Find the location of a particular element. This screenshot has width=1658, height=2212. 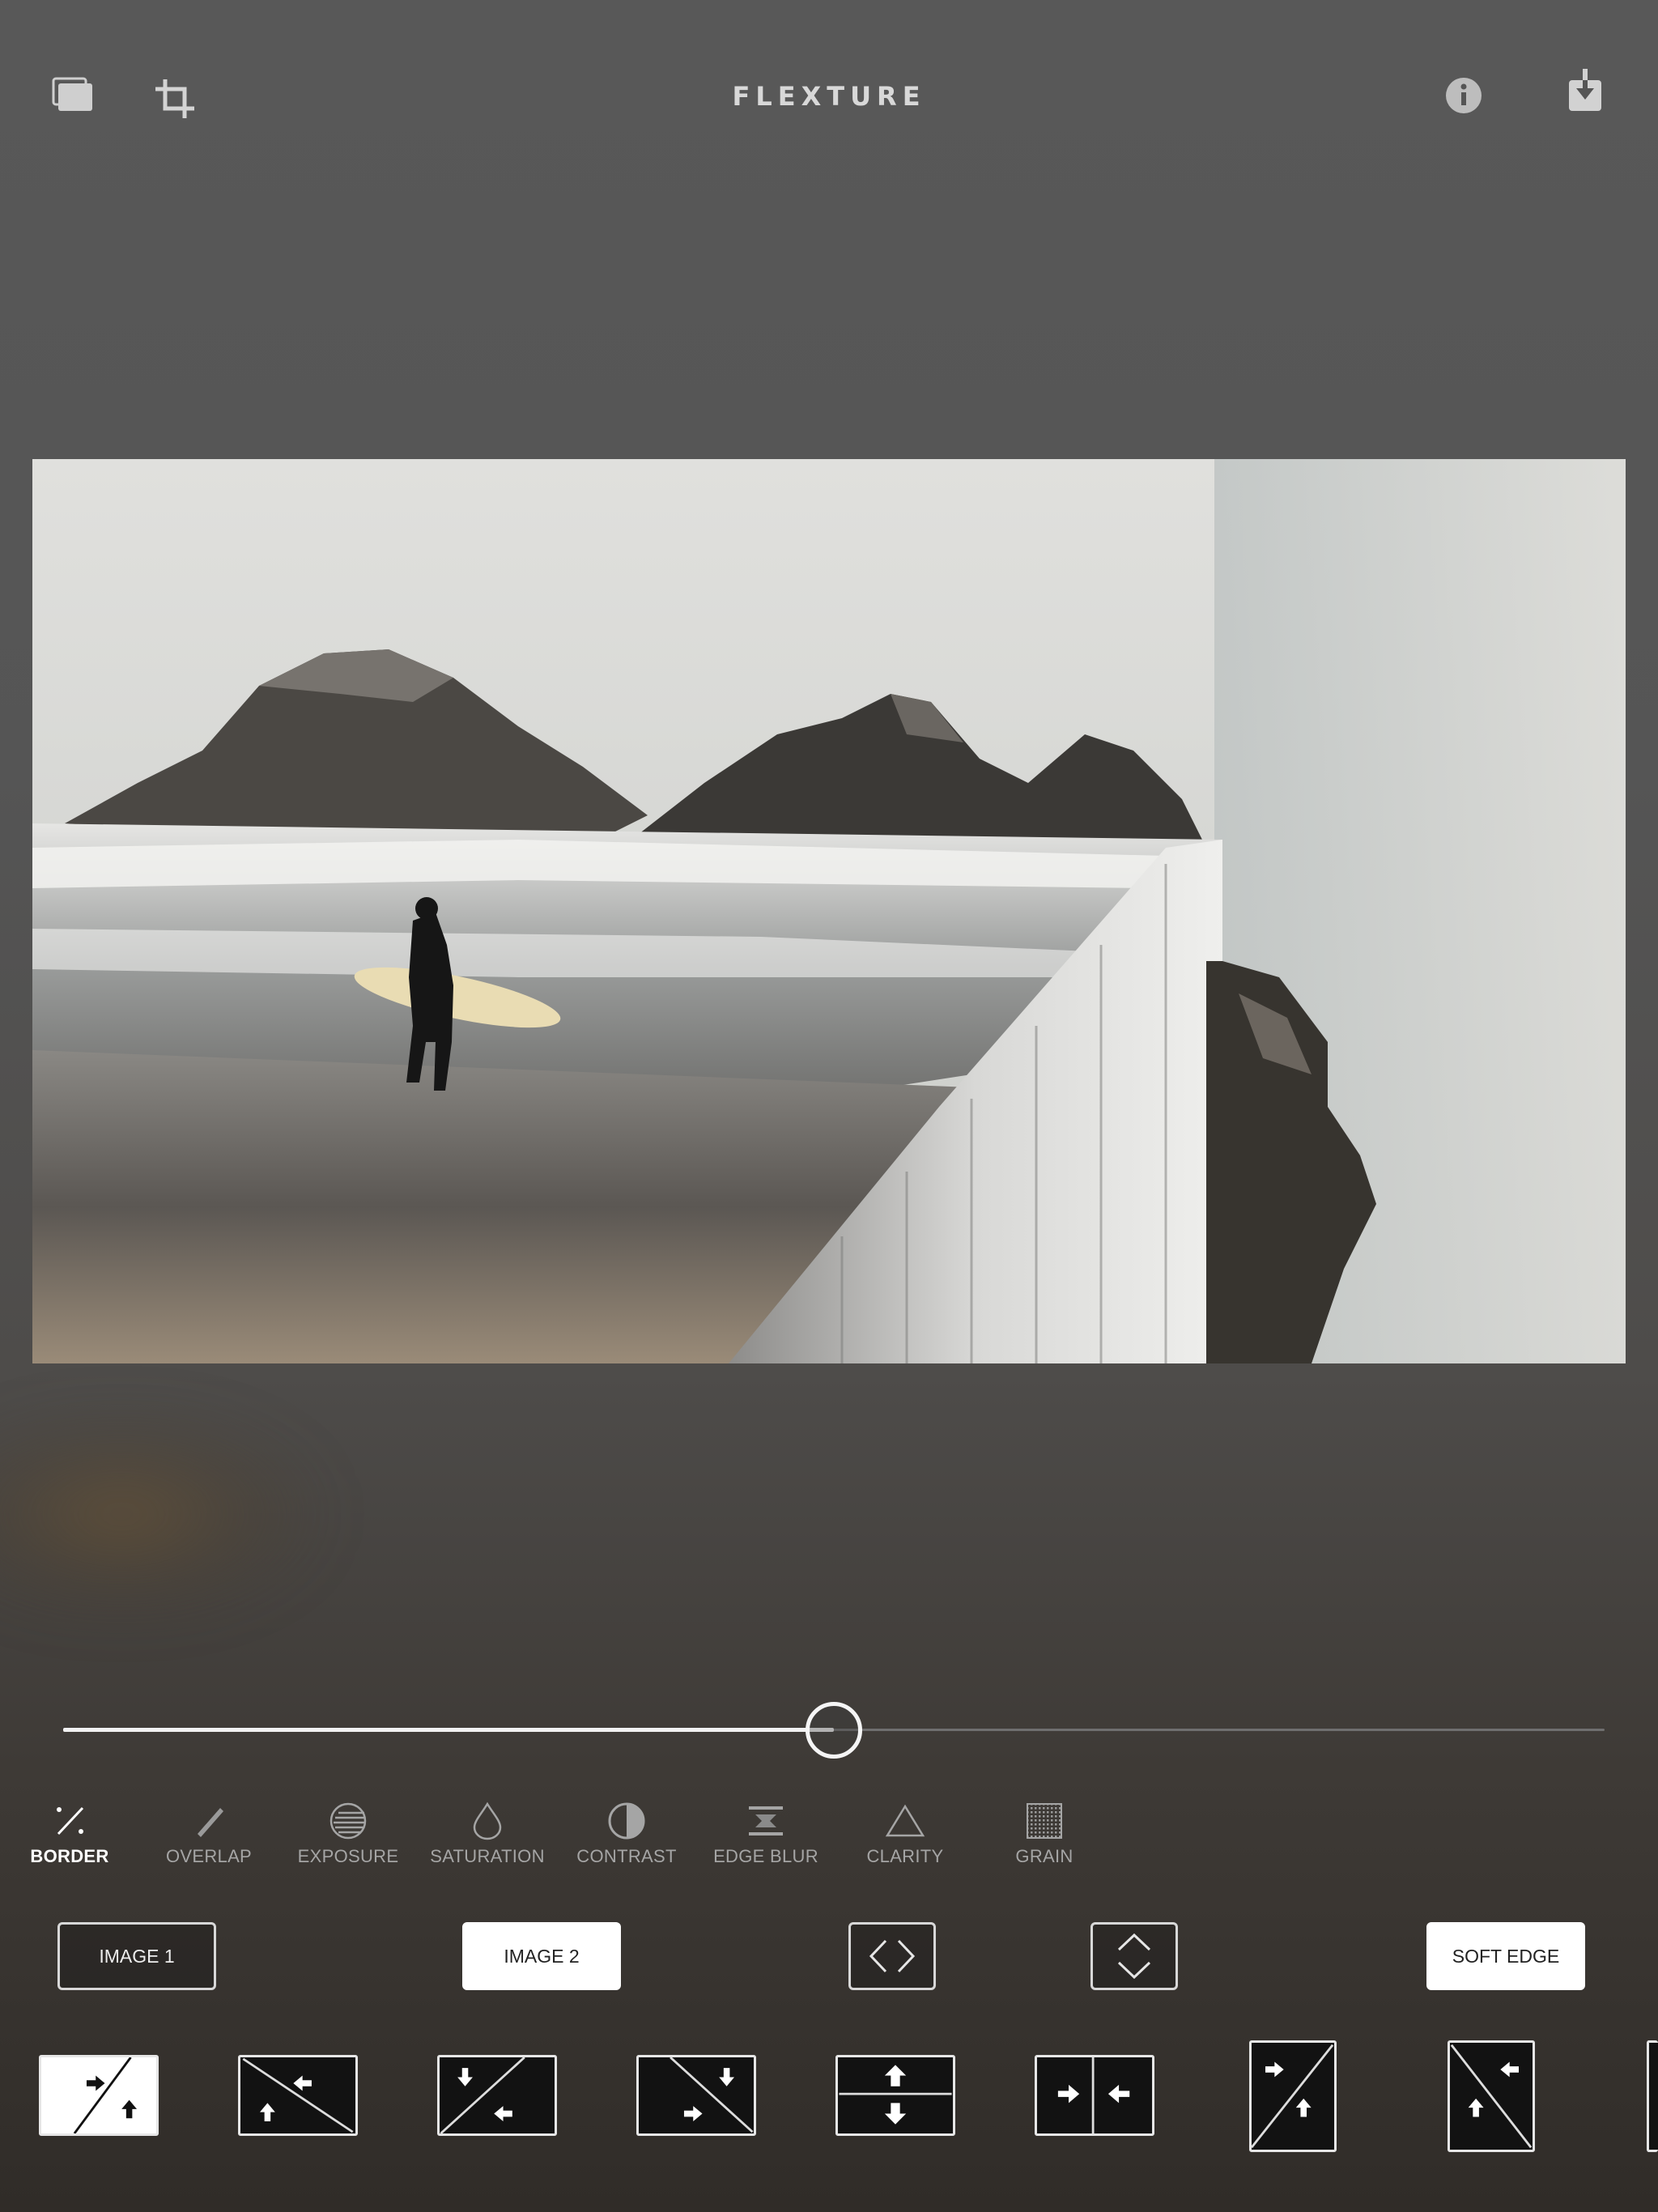

slider-thumb is located at coordinates (834, 1730).